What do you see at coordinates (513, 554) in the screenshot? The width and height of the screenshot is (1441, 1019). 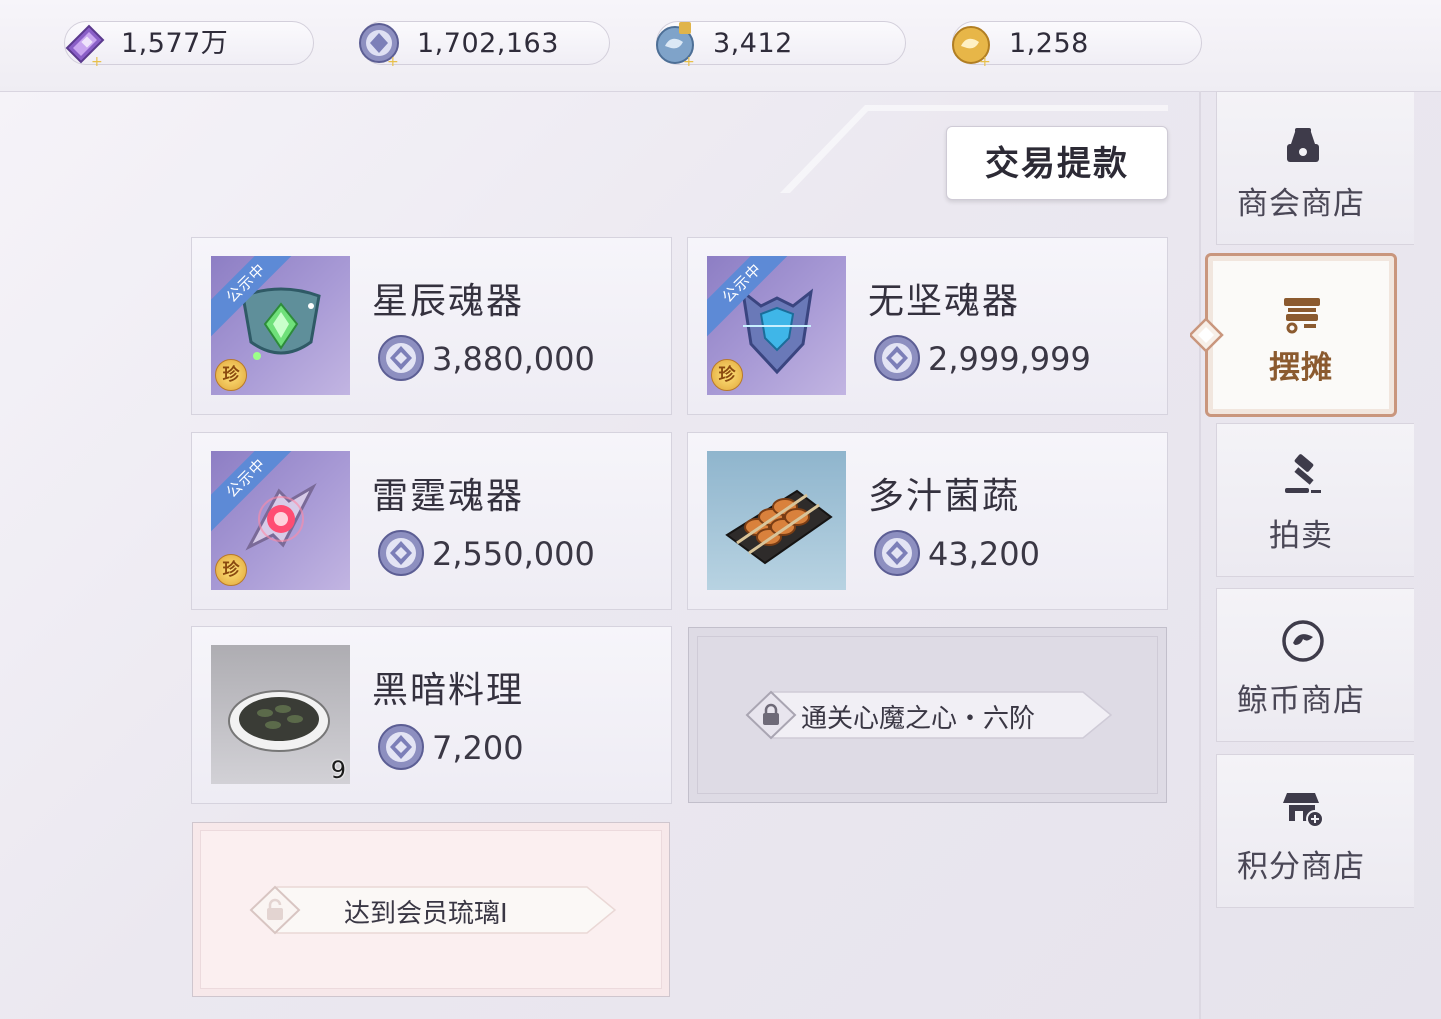 I see `item-price: 2,550,000` at bounding box center [513, 554].